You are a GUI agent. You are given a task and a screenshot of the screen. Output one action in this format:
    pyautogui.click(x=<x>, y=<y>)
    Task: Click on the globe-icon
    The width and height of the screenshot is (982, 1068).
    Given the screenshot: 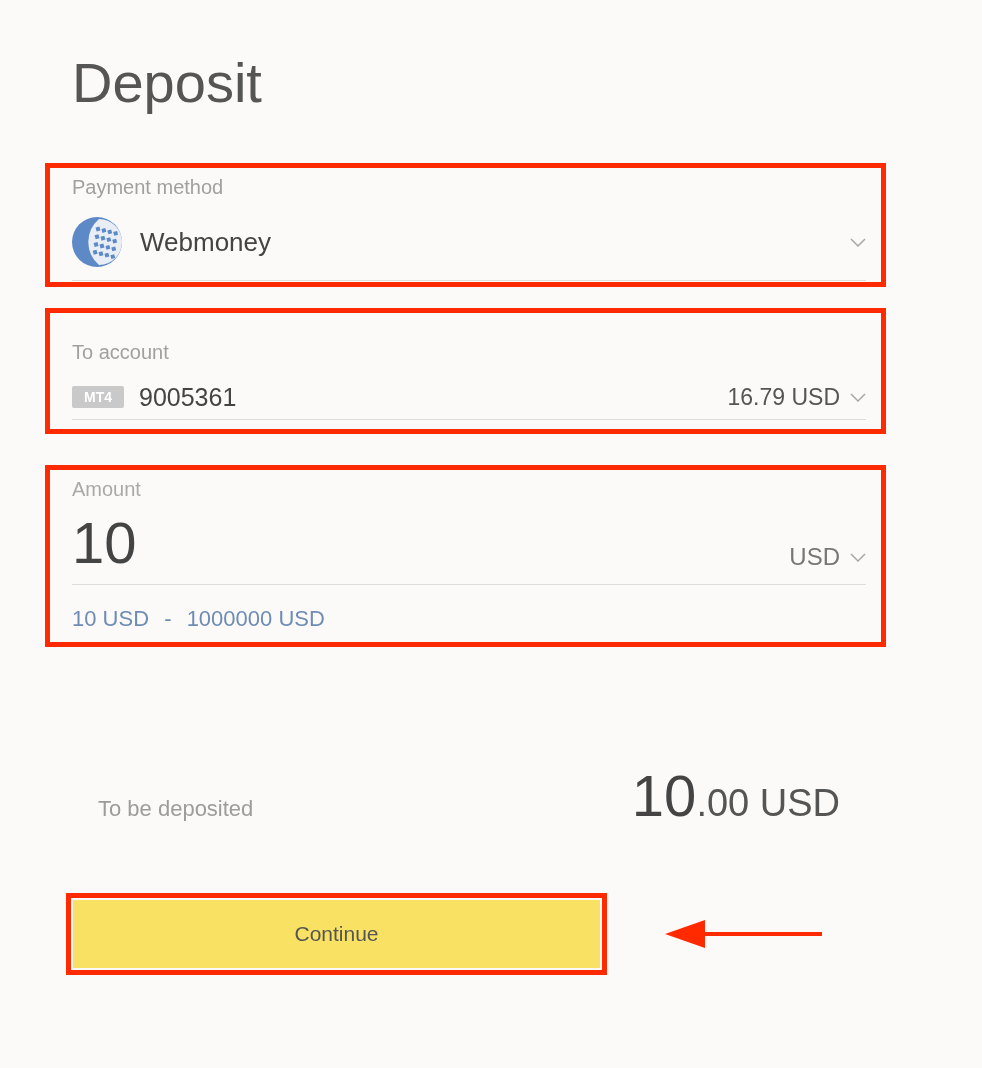 What is the action you would take?
    pyautogui.click(x=97, y=242)
    